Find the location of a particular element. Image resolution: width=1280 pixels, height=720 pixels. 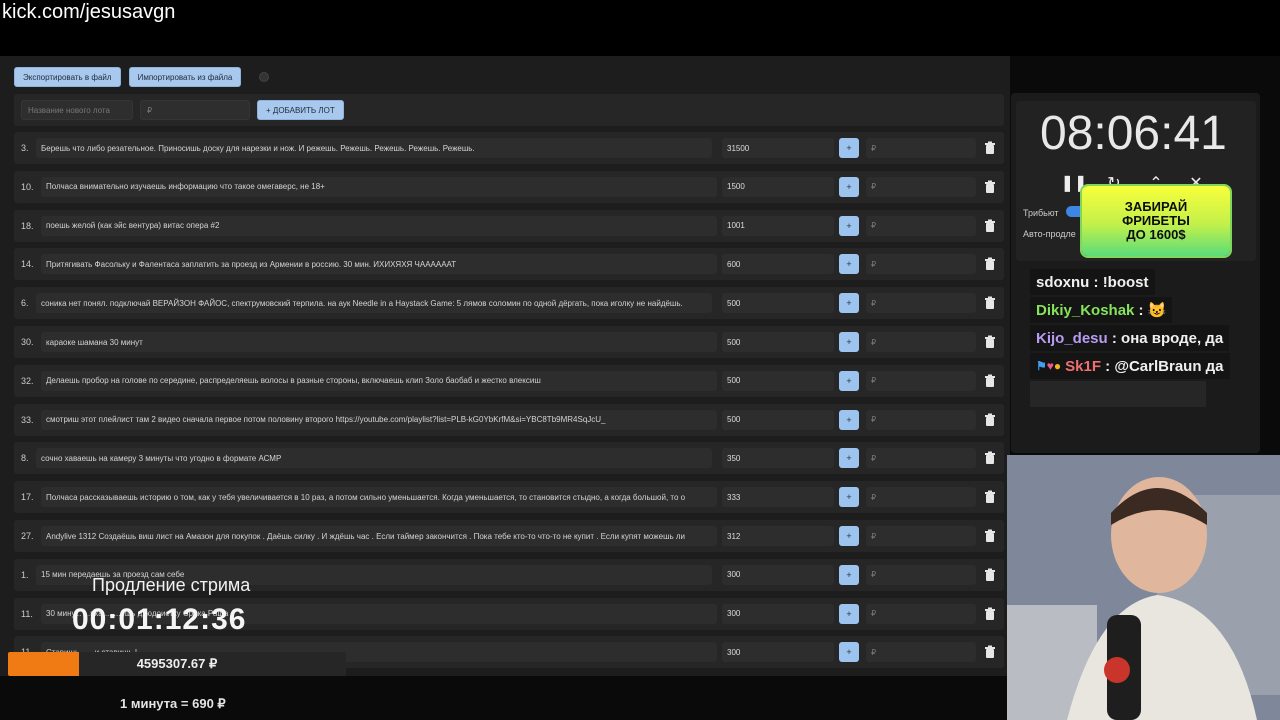

promo-banner: ЗАБИРАЙ ФРИБЕТЫ ДО 1600$ is located at coordinates (1156, 221).